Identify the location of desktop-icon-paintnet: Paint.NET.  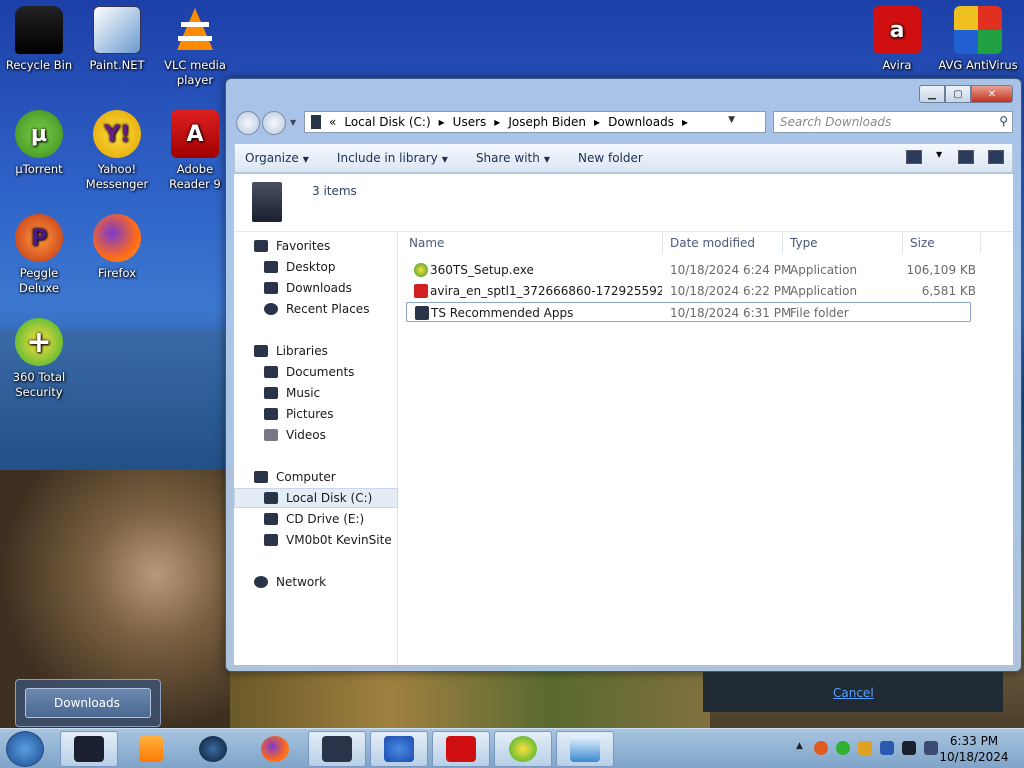
(117, 39).